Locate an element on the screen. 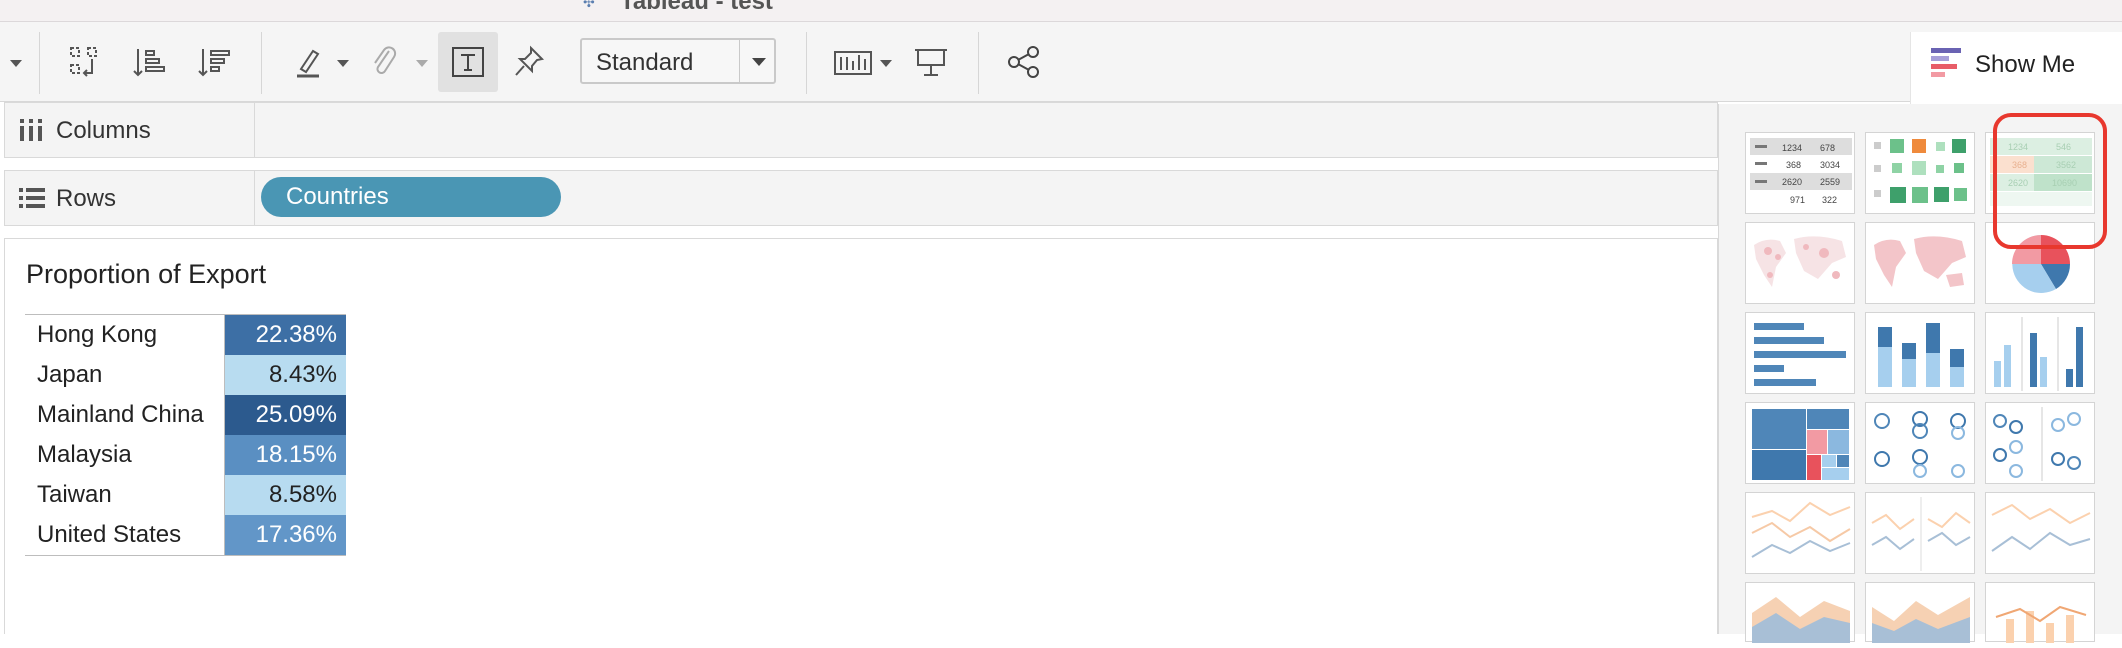  table-row: Japan 8.43% is located at coordinates (185, 375).